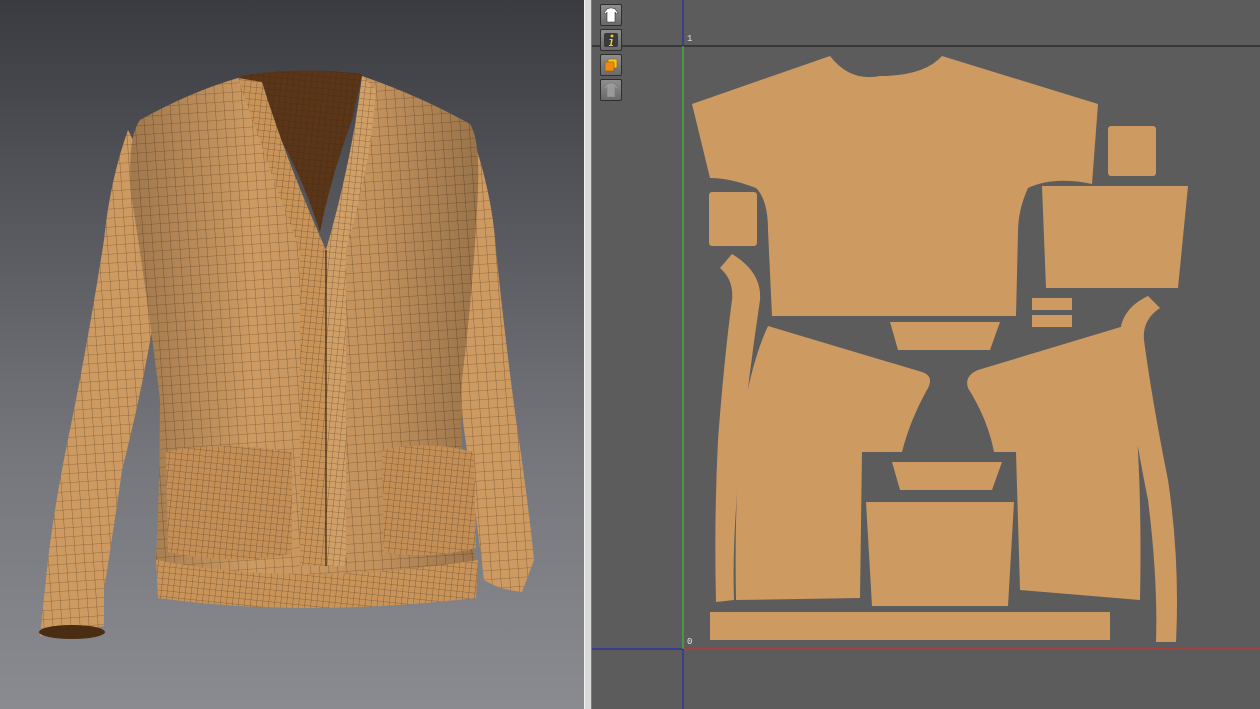  I want to click on panel-splitter, so click(588, 354).